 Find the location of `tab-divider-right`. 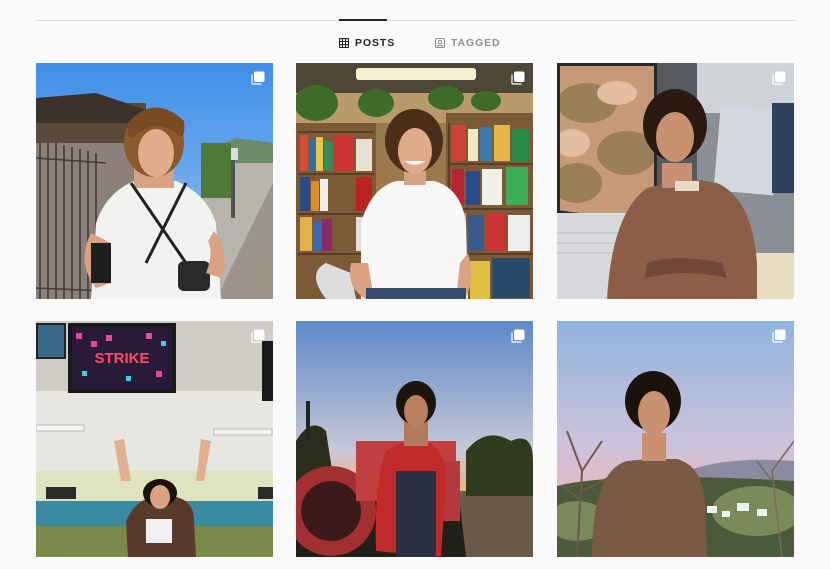

tab-divider-right is located at coordinates (591, 20).